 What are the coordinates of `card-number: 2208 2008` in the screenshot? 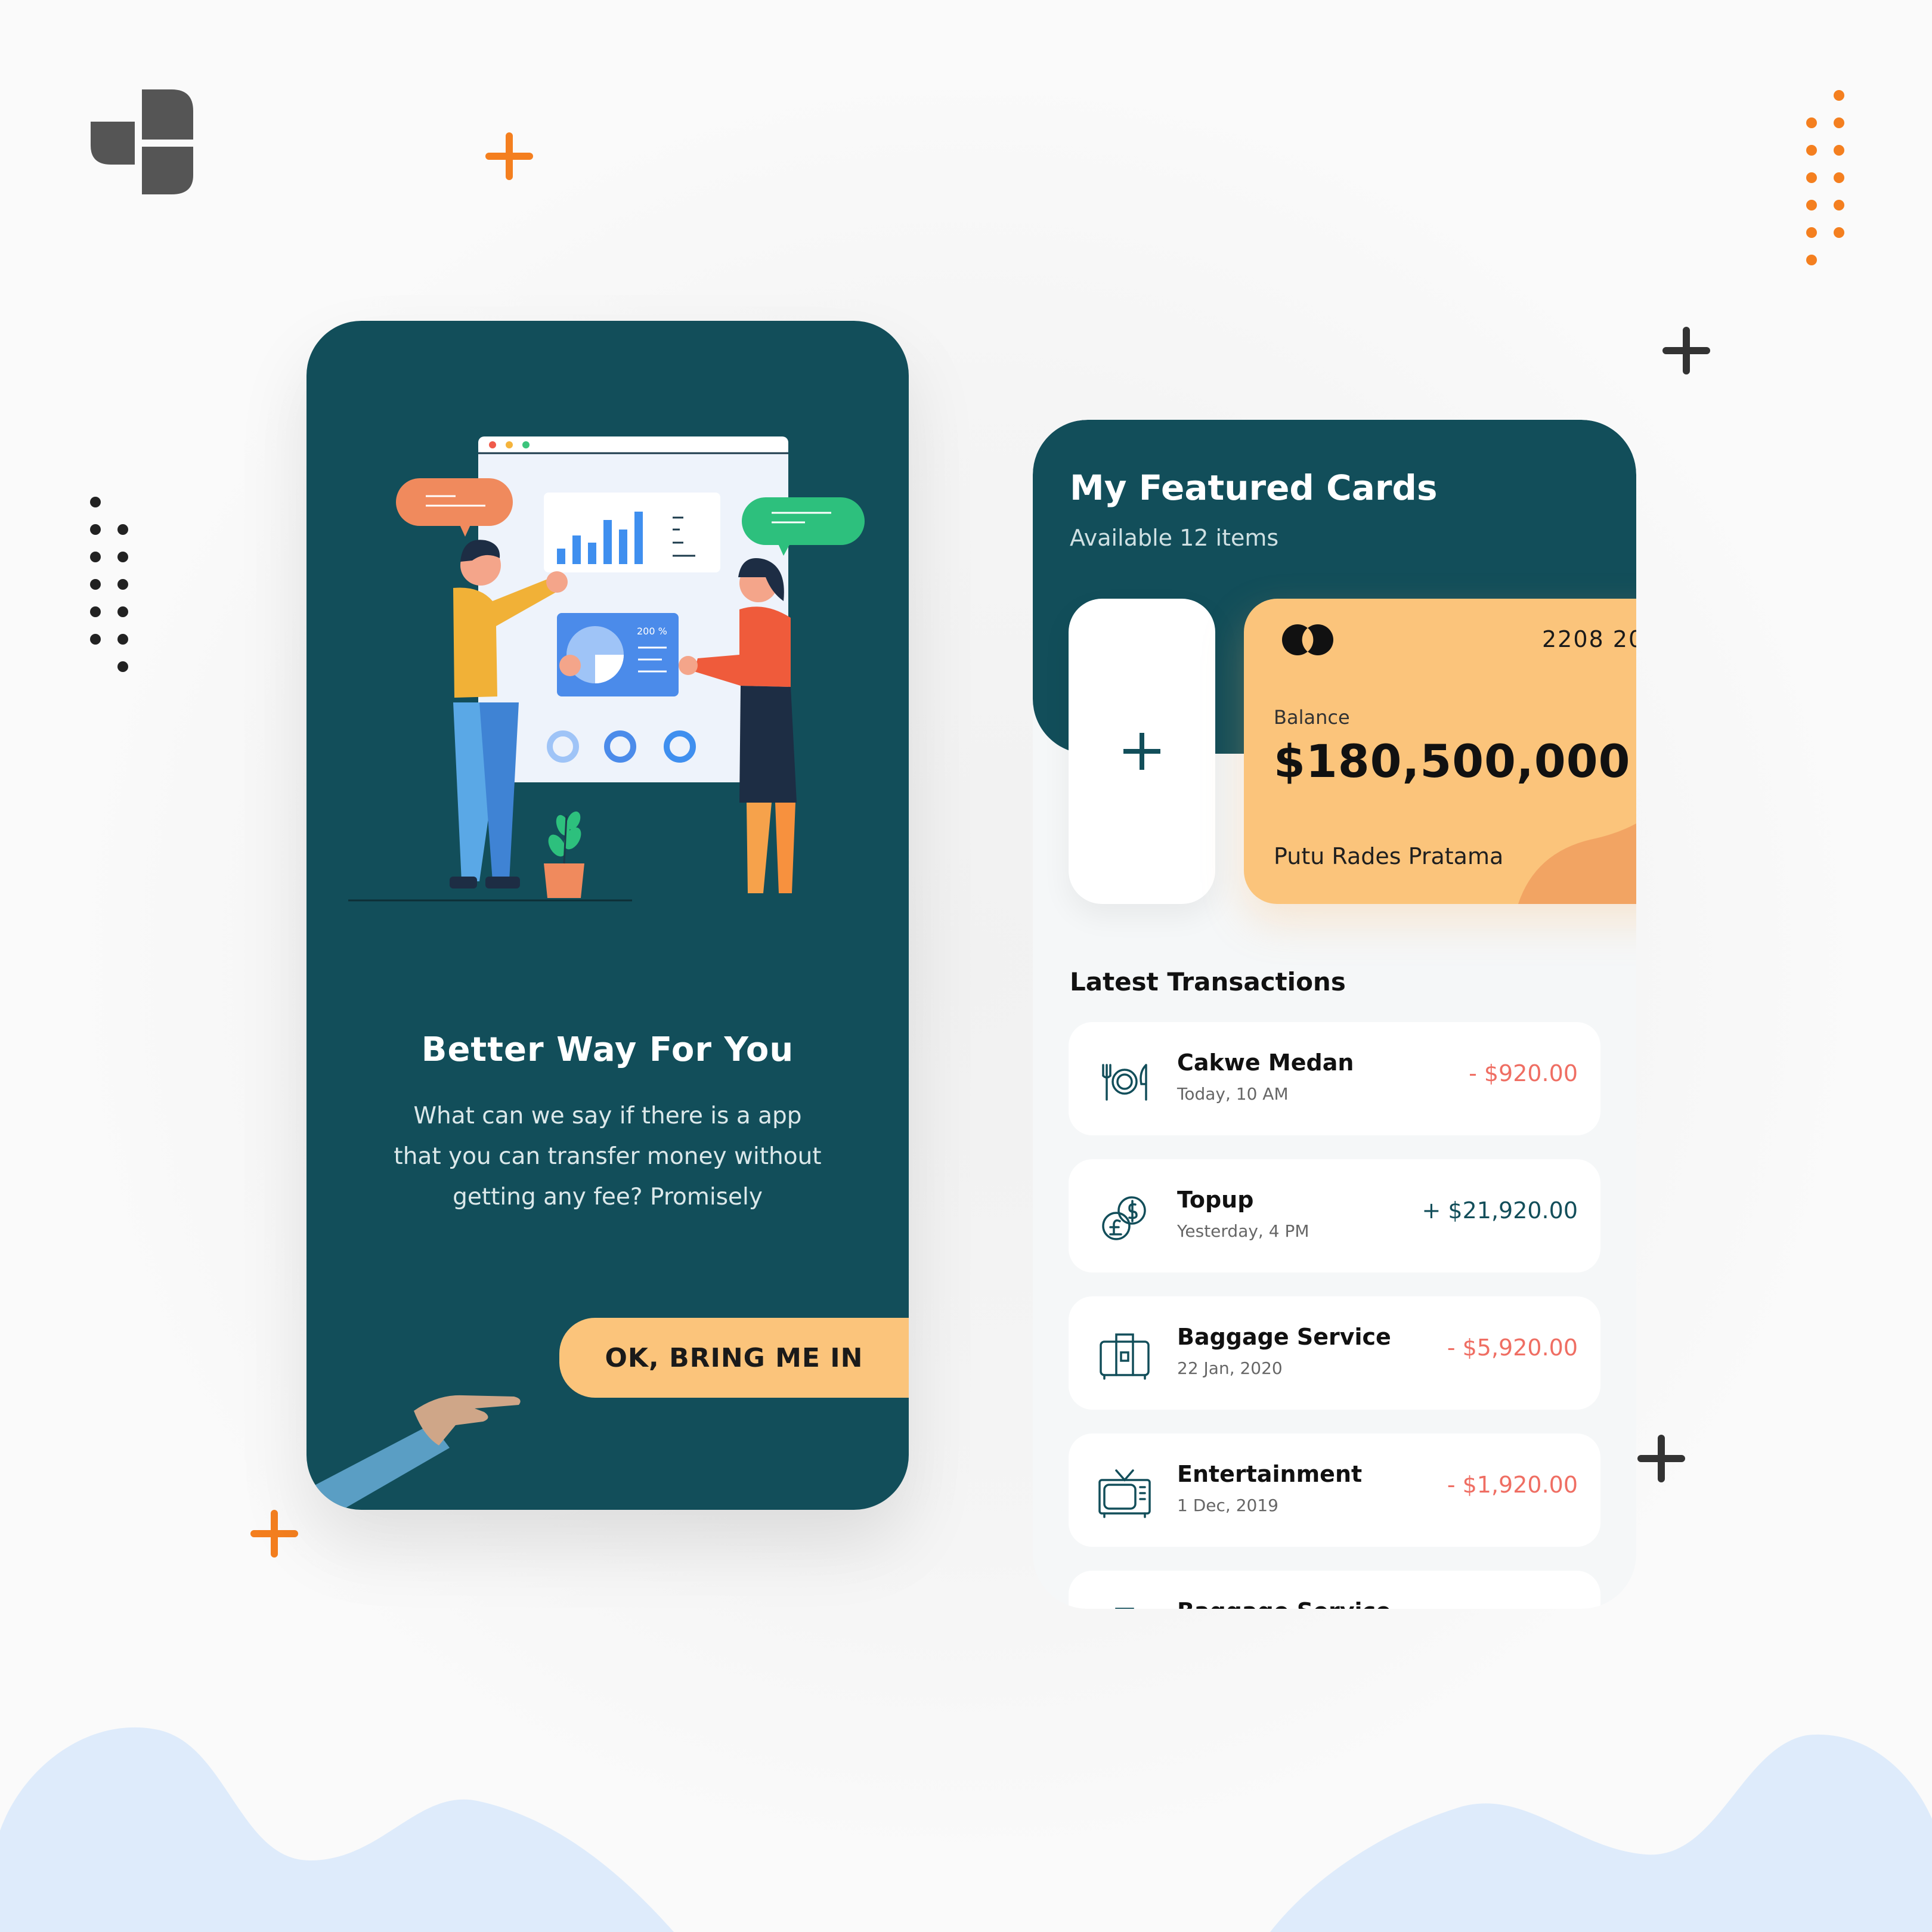 It's located at (1589, 639).